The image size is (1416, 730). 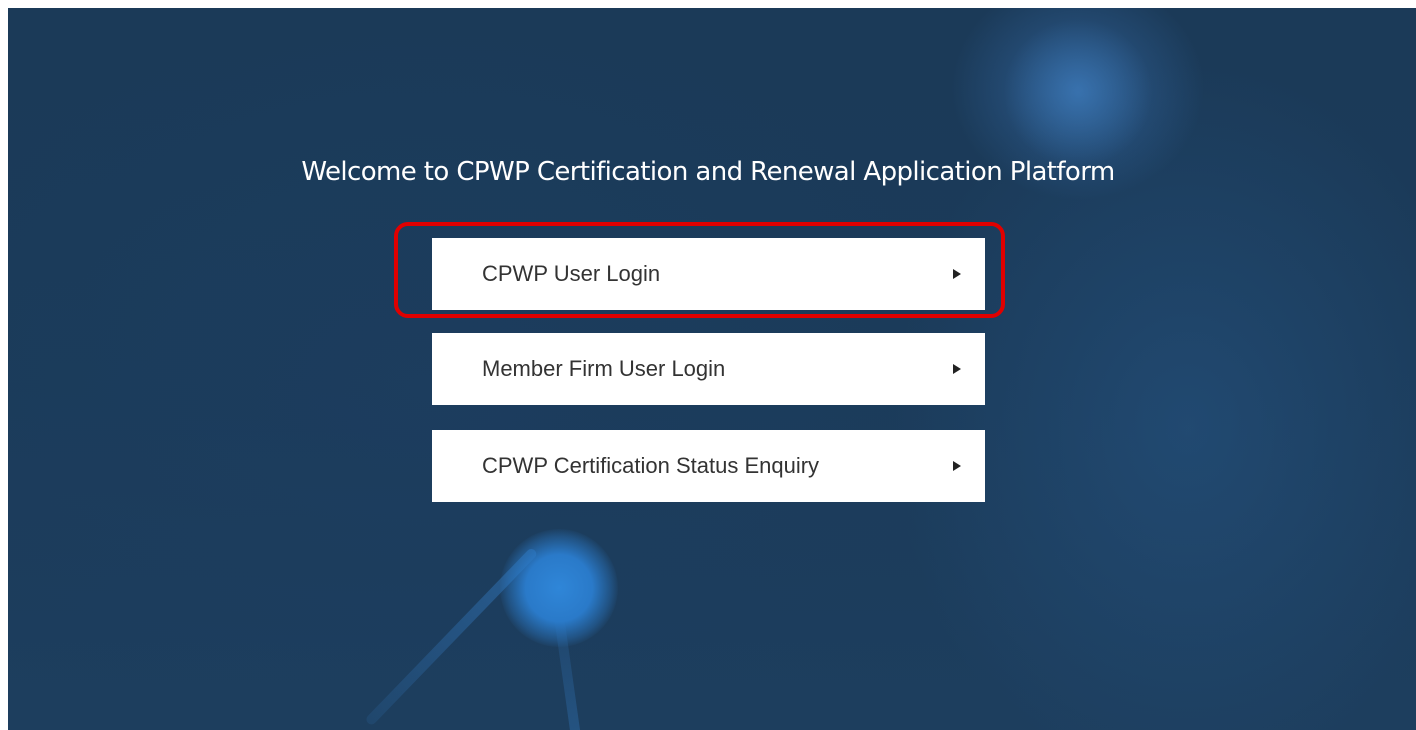 I want to click on button-label: CPWP Certification Status Enquiry, so click(x=651, y=465).